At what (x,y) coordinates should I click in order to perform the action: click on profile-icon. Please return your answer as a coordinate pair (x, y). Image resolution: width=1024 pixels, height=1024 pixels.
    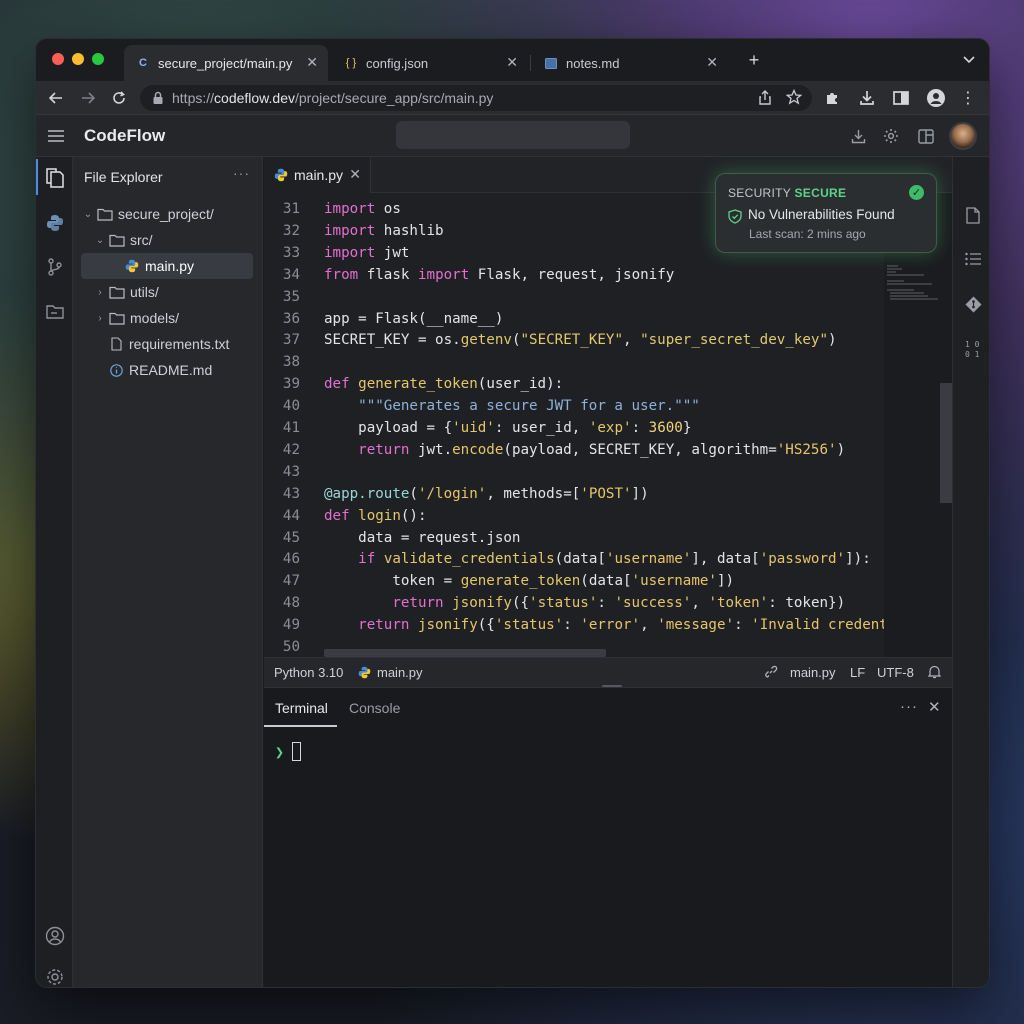
    Looking at the image, I should click on (936, 98).